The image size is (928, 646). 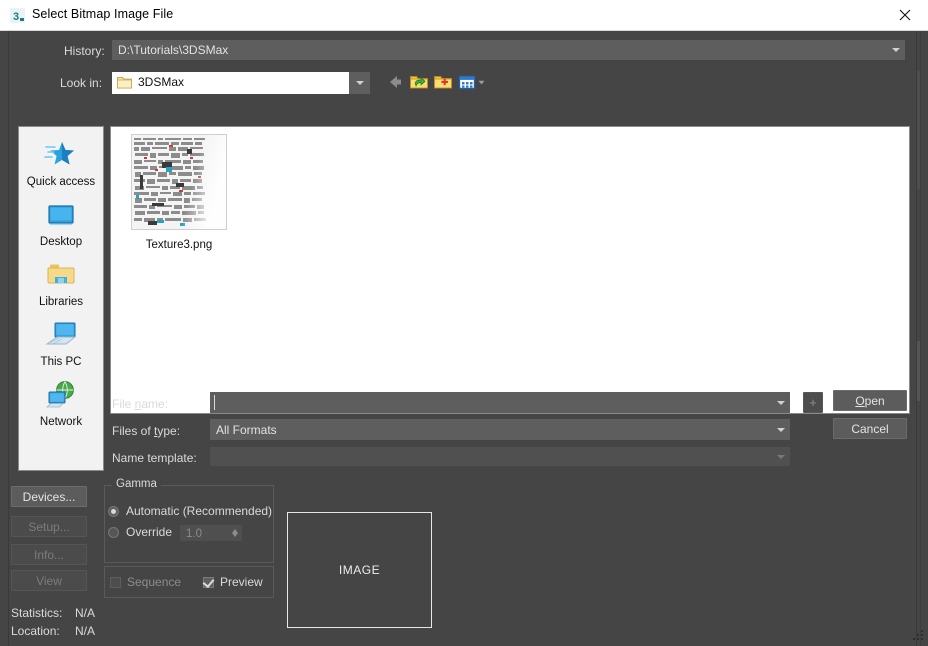 What do you see at coordinates (208, 582) in the screenshot?
I see `preview-checkbox` at bounding box center [208, 582].